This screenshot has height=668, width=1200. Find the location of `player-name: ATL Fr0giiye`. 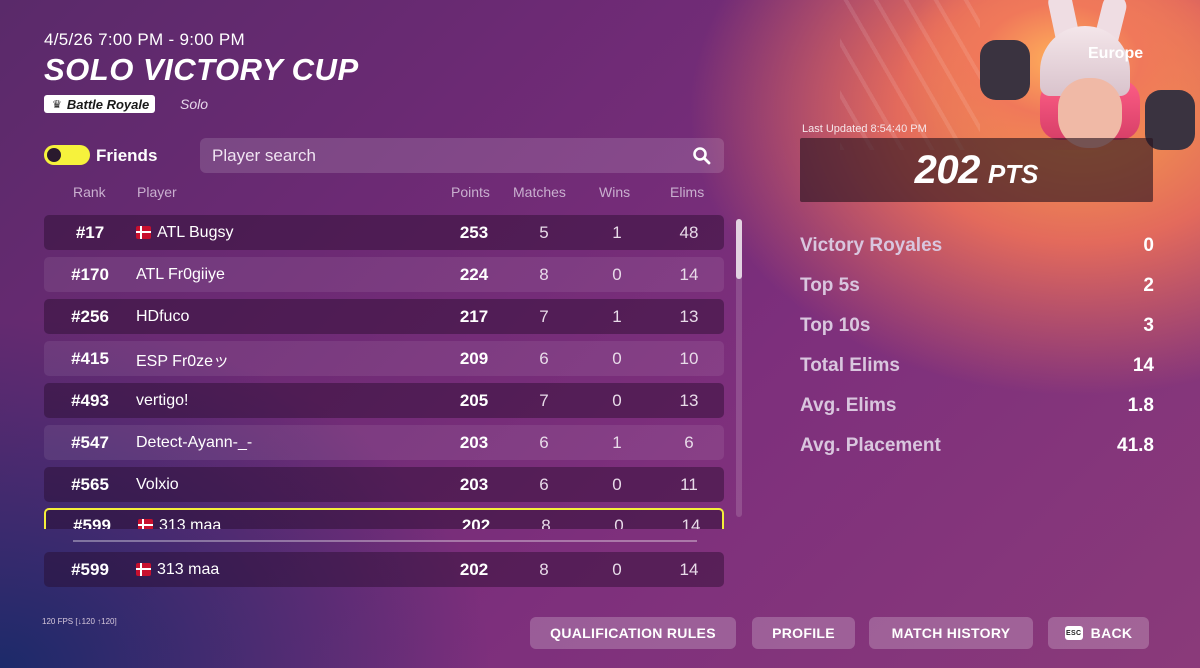

player-name: ATL Fr0giiye is located at coordinates (180, 274).